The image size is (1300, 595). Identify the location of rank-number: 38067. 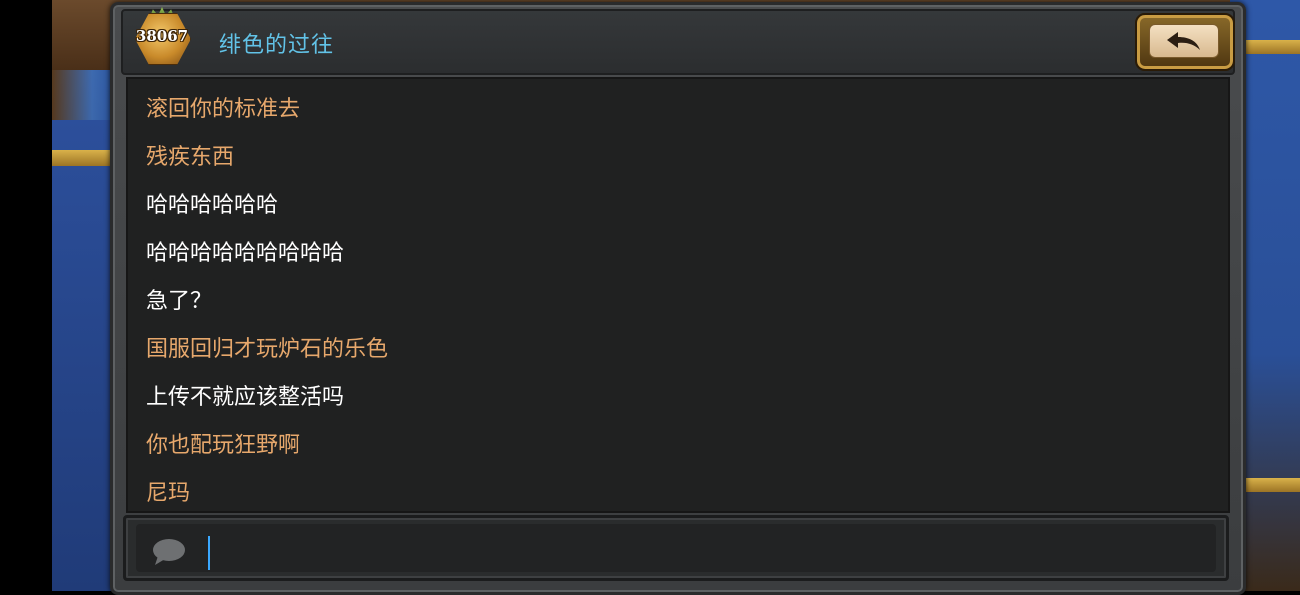
(162, 36).